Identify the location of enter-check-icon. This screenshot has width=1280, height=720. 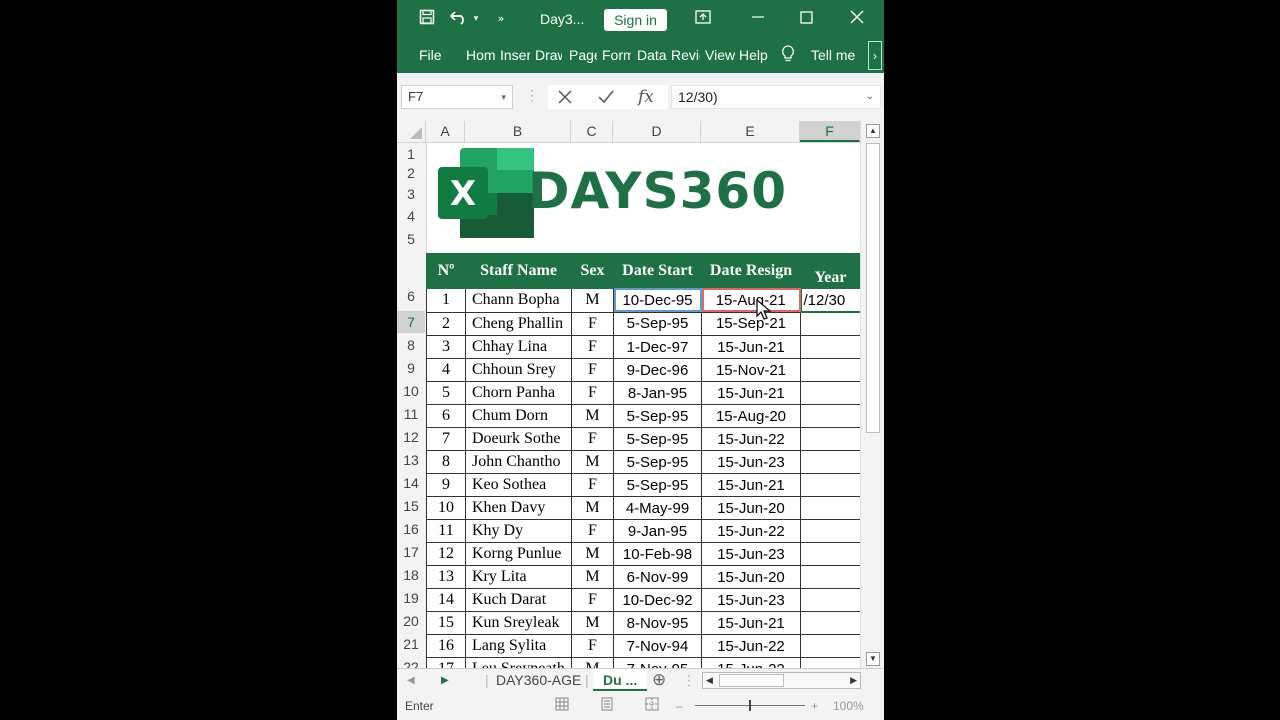
(606, 98).